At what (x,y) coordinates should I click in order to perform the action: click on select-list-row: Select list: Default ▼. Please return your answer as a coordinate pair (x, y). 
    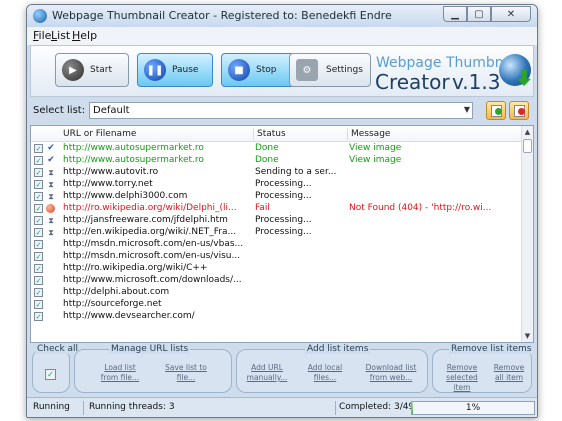
    Looking at the image, I should click on (282, 111).